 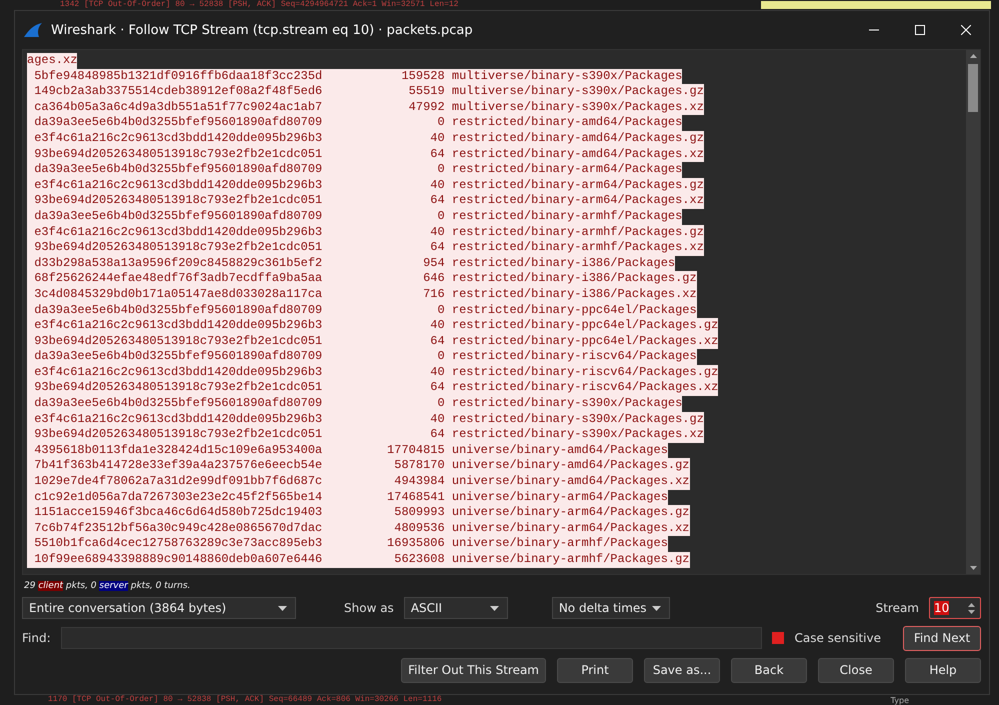 I want to click on scrollbar-thumb, so click(x=973, y=88).